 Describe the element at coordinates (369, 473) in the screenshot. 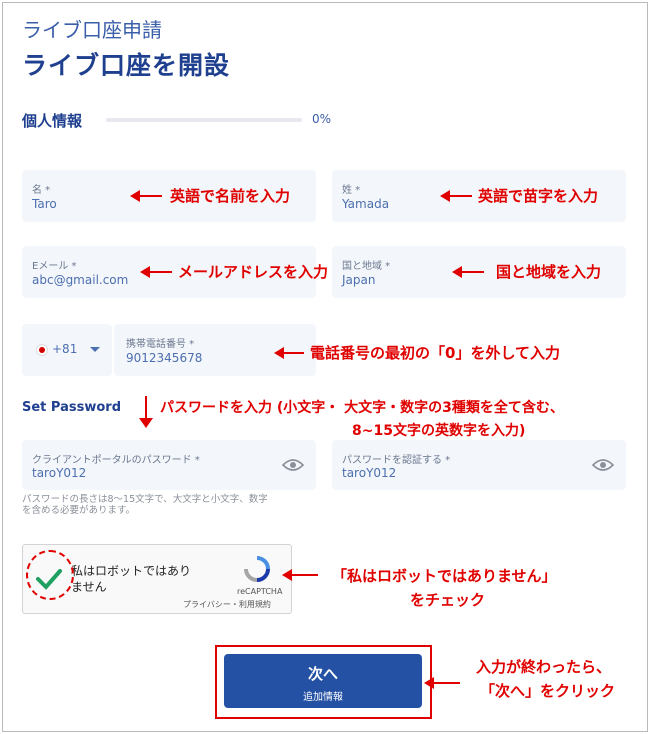

I see `password-confirm-value: taroY012` at that location.